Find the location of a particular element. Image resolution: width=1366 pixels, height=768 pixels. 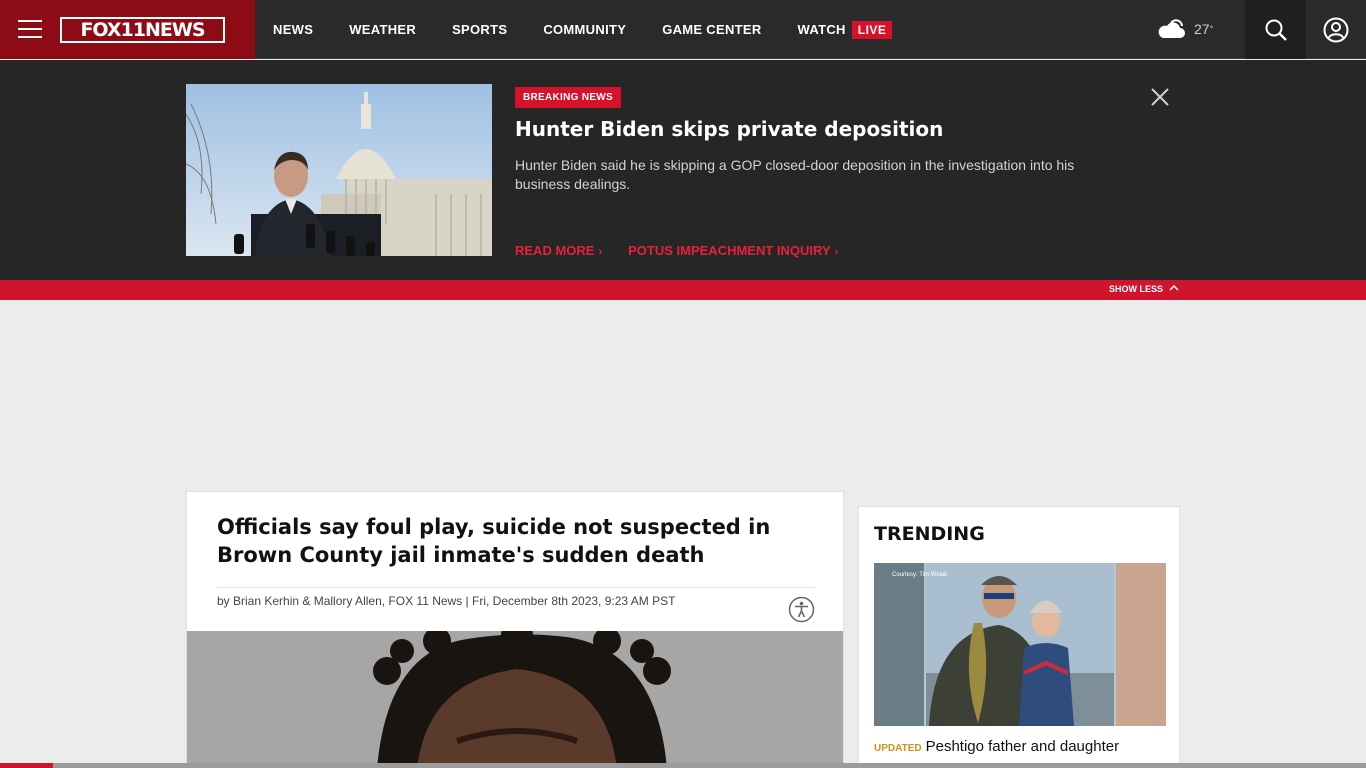

trending-item: UPDATED Peshtigo father and daughter is located at coordinates (1020, 748).